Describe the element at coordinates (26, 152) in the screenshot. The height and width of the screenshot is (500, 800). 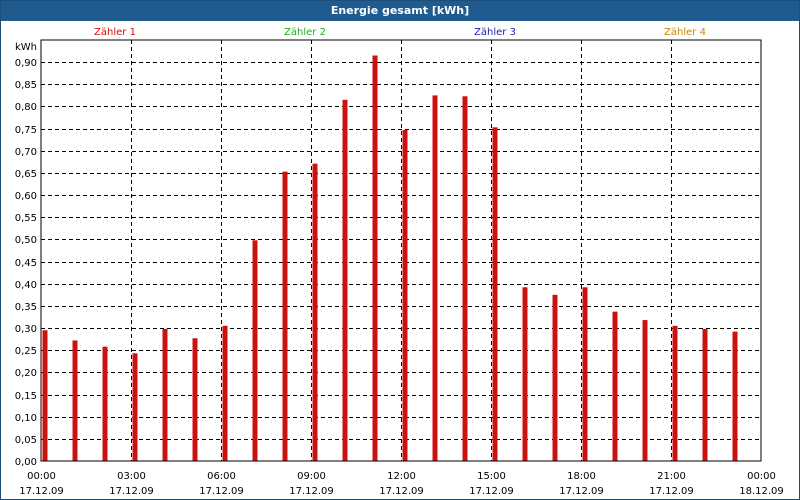
I see `y-tick-label: 0,70` at that location.